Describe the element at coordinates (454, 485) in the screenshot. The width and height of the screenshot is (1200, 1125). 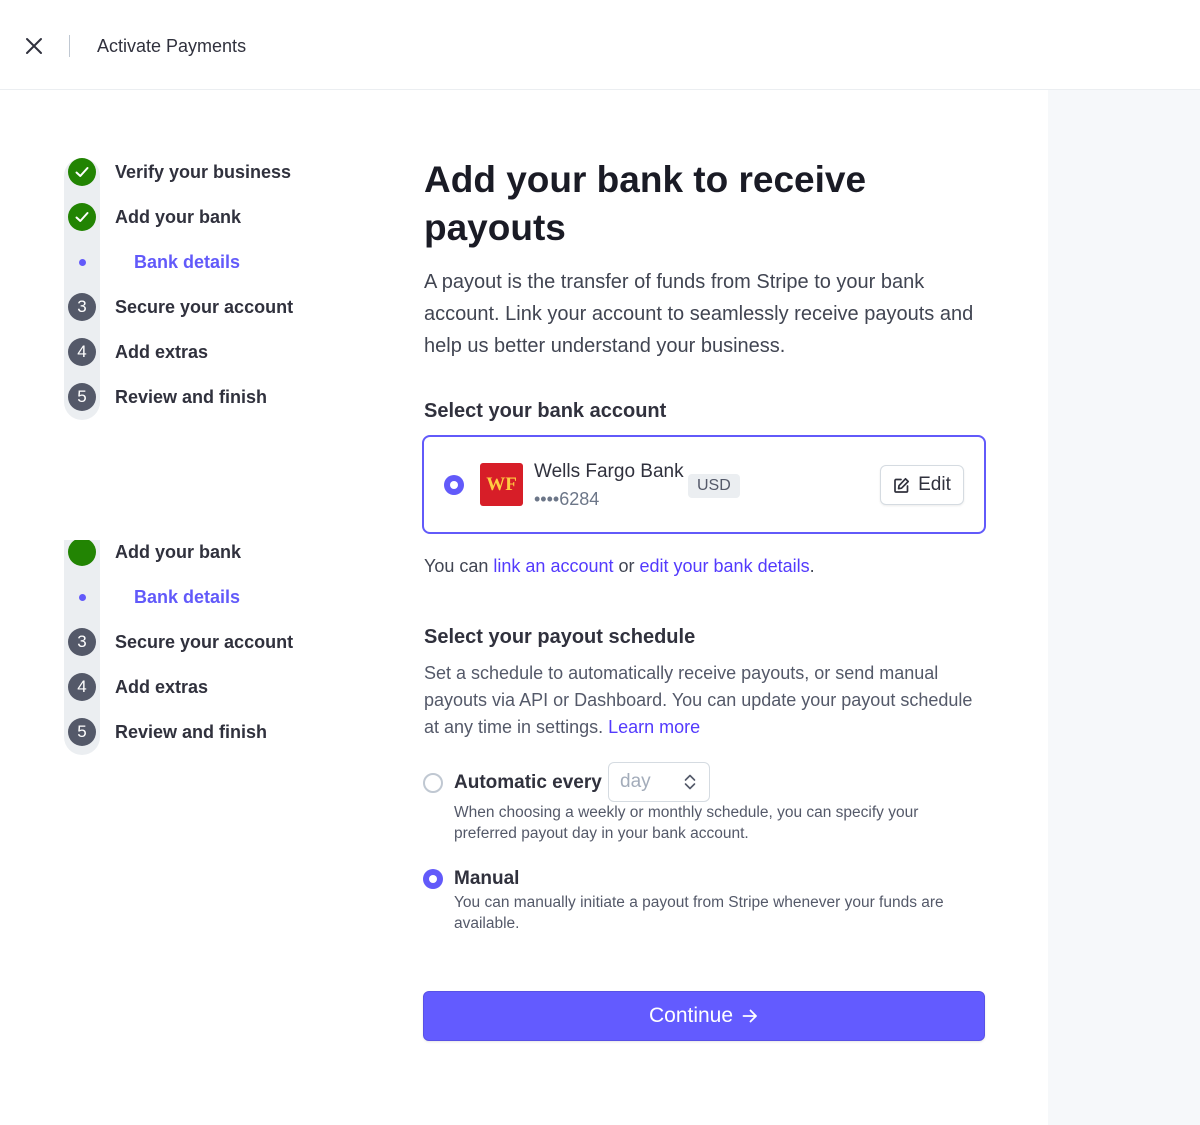
I see `bank-account-radio` at that location.